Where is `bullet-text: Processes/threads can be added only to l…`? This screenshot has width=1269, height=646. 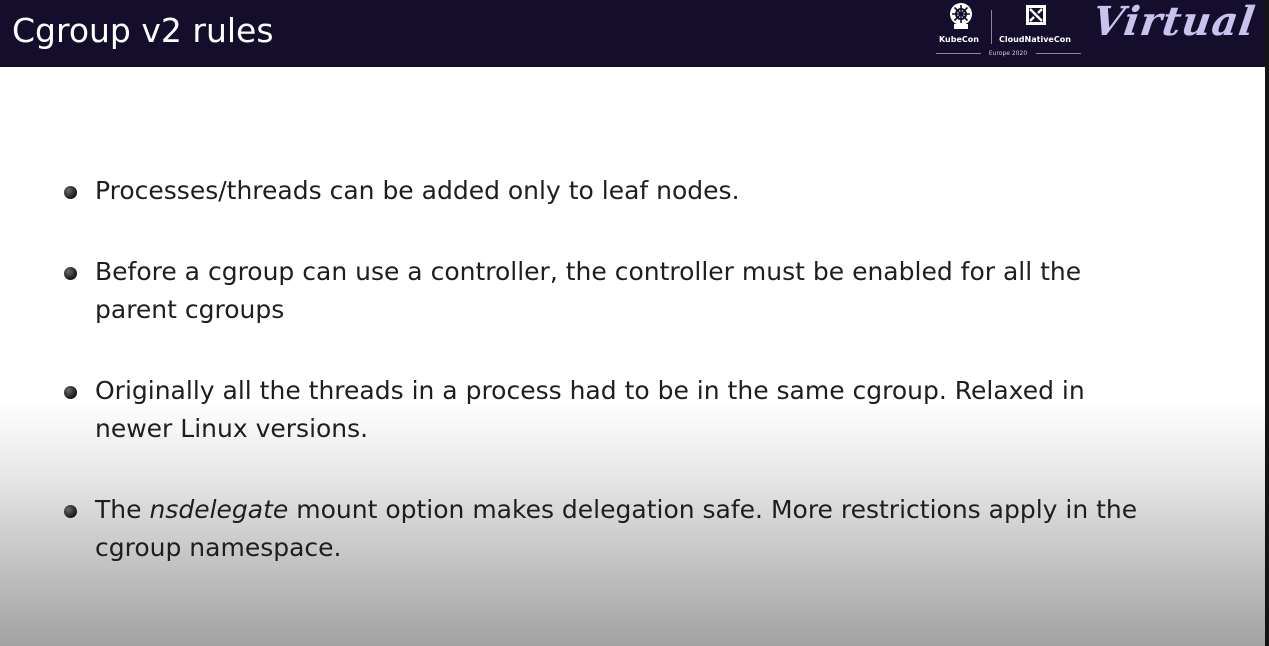
bullet-text: Processes/threads can be added only to l… is located at coordinates (417, 190).